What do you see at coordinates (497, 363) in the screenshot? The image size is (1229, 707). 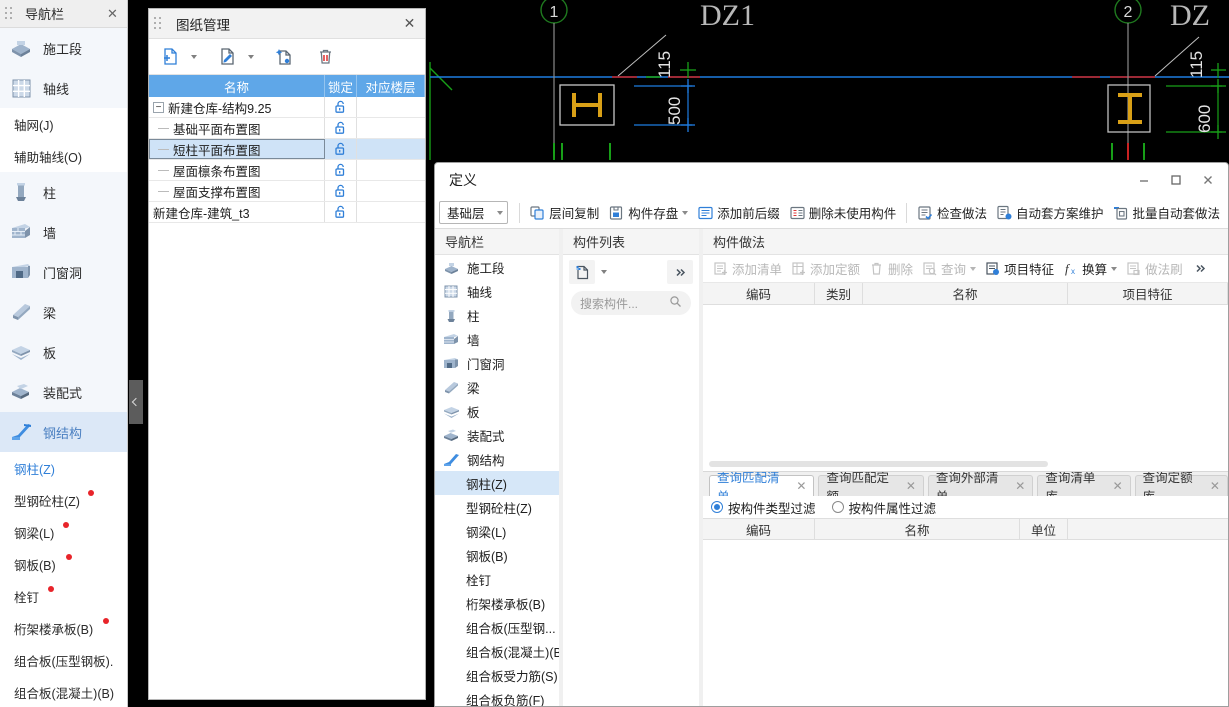 I see `dialog-nav-item-door-window: 门窗洞` at bounding box center [497, 363].